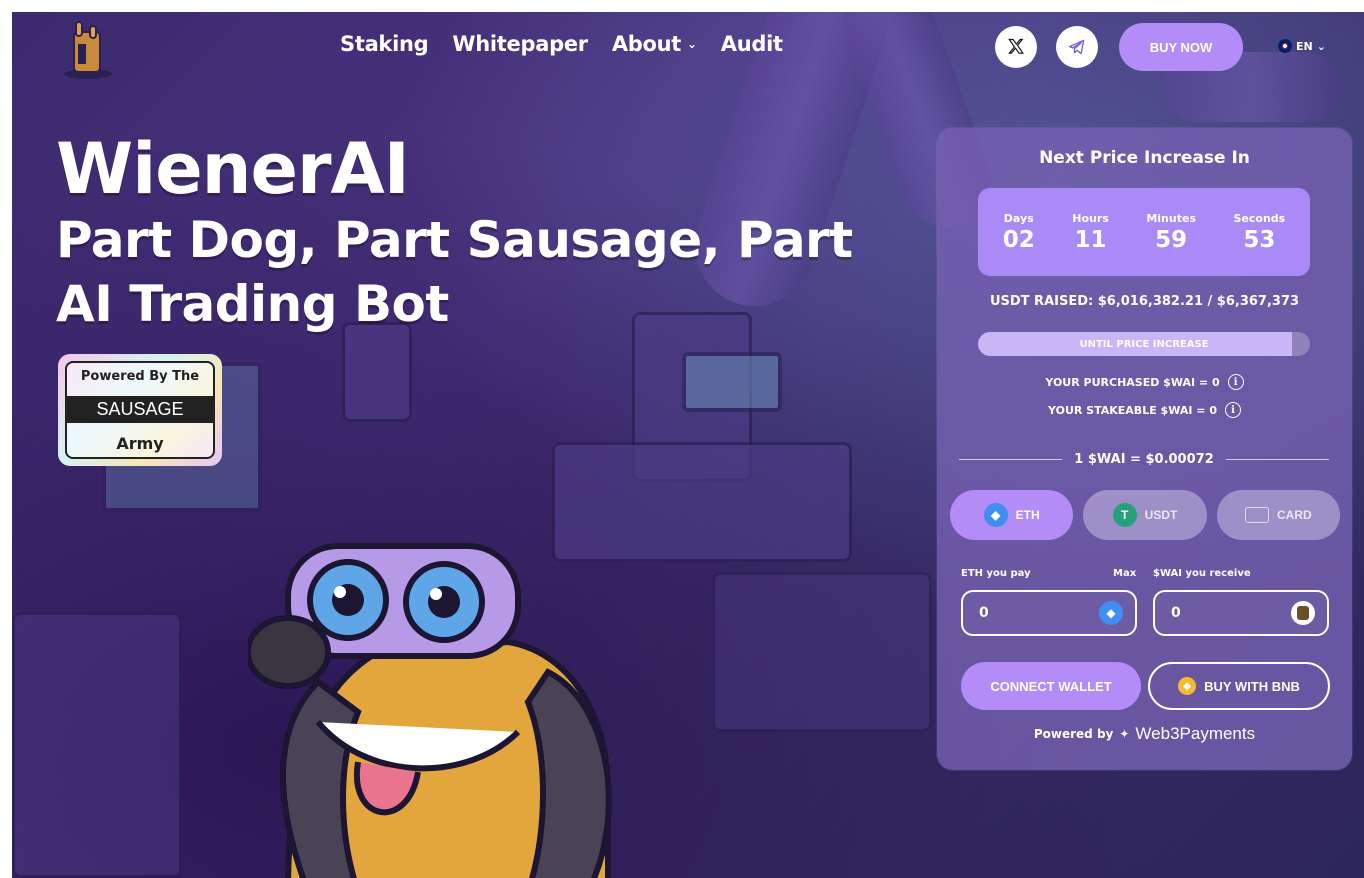 This screenshot has height=878, width=1364. I want to click on bnb-icon: ◆, so click(1187, 686).